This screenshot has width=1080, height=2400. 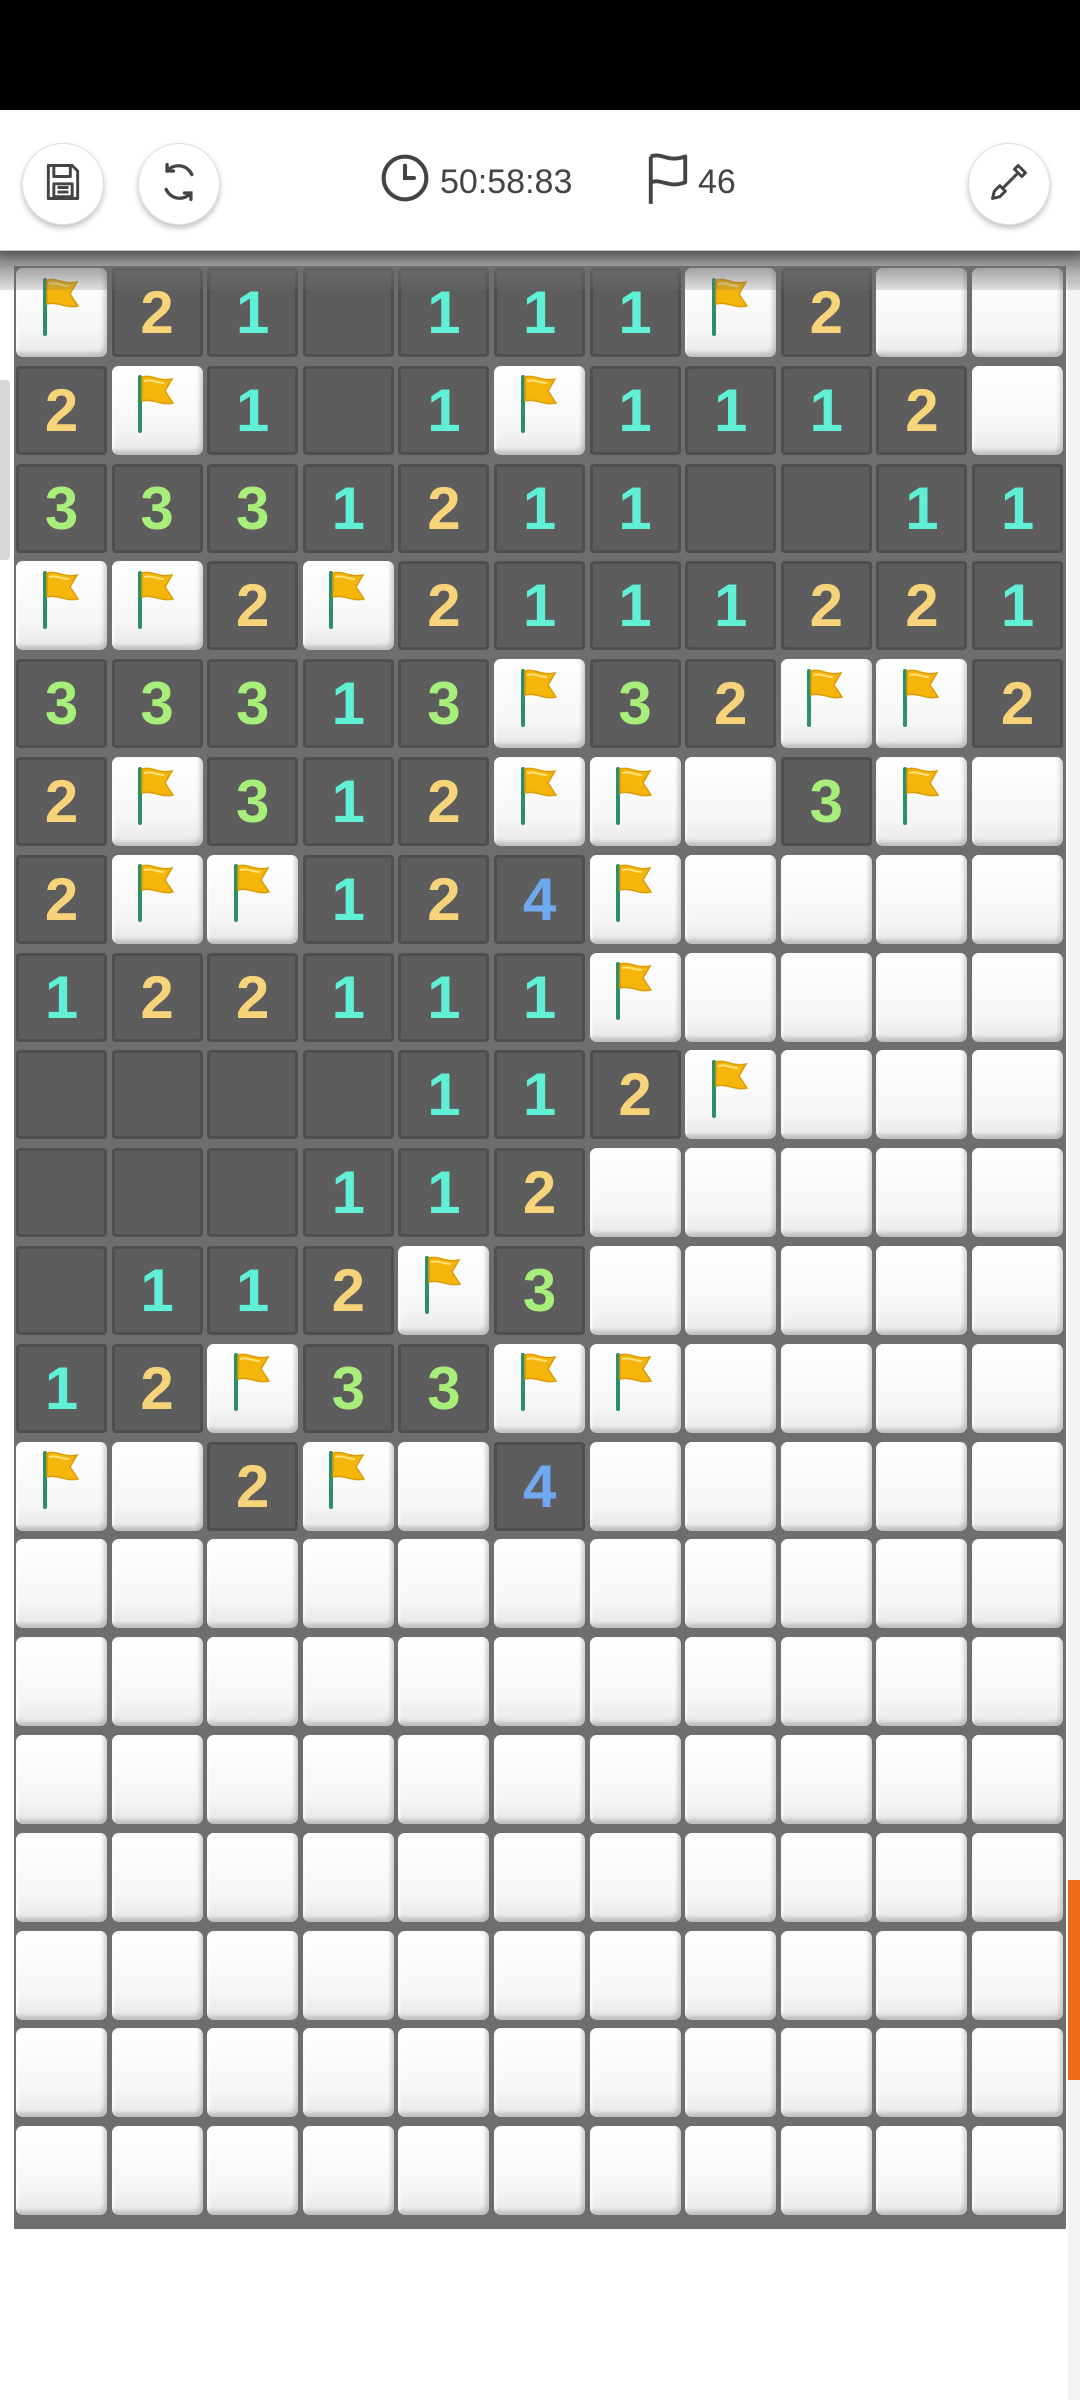 I want to click on scrollbar-thumb, so click(x=1074, y=1980).